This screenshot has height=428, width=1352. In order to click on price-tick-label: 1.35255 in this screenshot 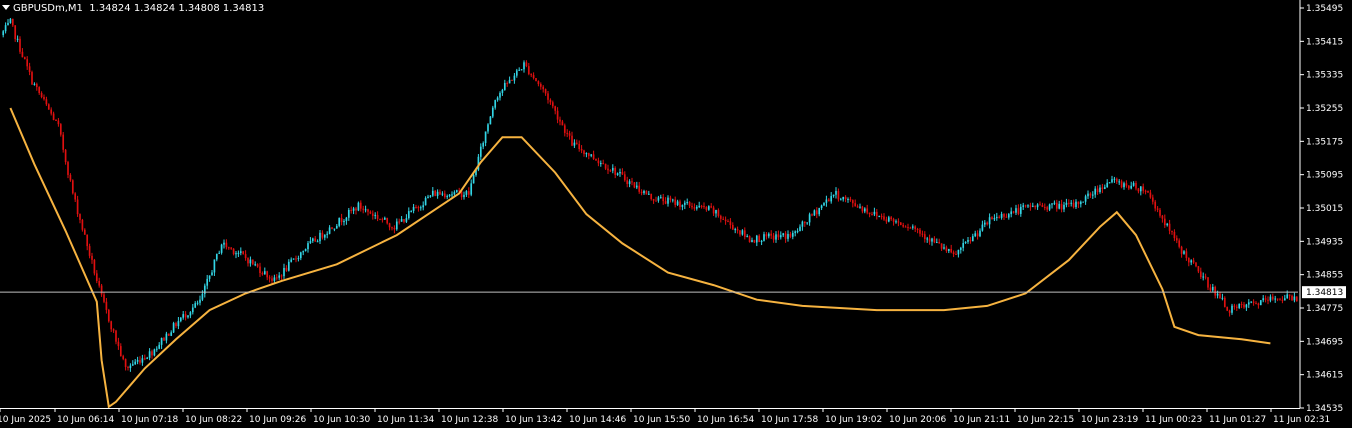, I will do `click(1324, 109)`.